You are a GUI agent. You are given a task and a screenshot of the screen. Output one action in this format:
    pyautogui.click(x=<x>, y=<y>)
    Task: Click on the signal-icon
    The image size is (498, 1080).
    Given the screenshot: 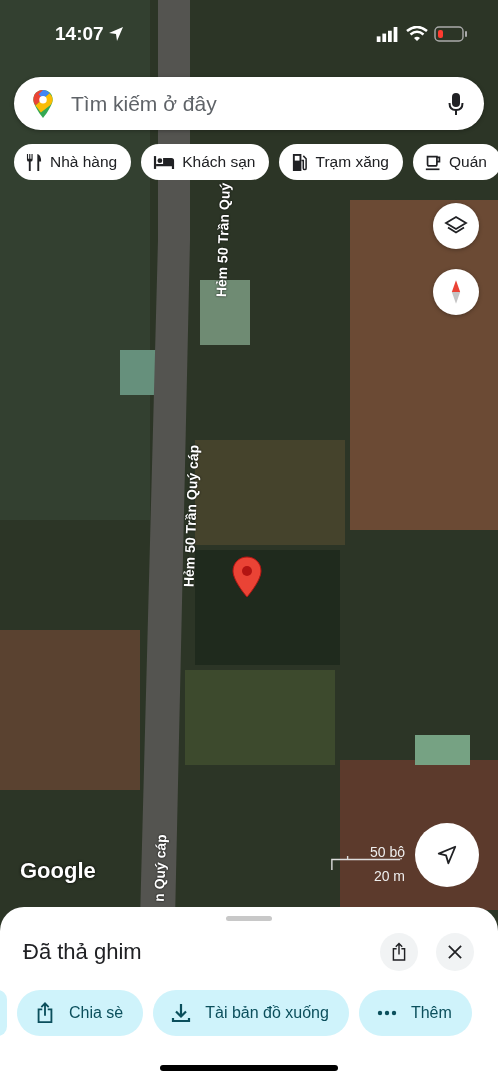 What is the action you would take?
    pyautogui.click(x=388, y=34)
    